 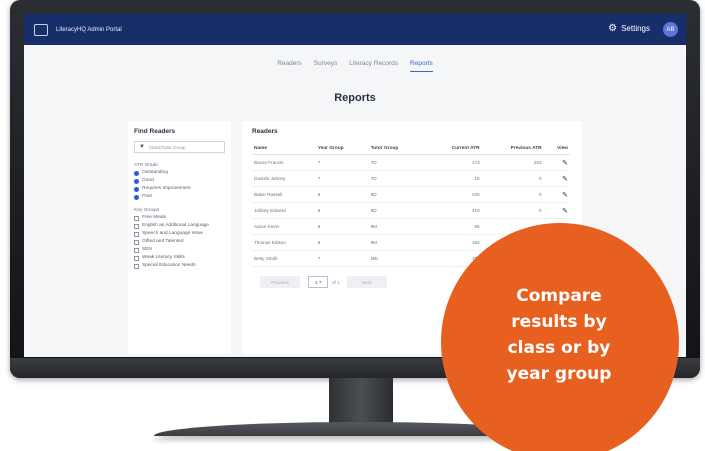 I want to click on option-label: Gifted and Talented, so click(x=163, y=241).